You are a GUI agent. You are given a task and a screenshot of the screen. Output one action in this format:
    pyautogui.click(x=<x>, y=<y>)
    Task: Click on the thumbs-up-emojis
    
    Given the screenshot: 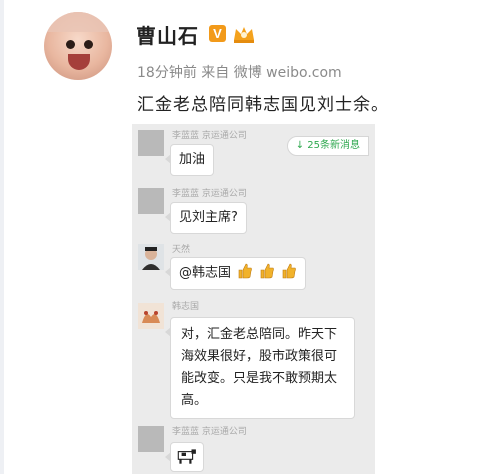 What is the action you would take?
    pyautogui.click(x=266, y=273)
    